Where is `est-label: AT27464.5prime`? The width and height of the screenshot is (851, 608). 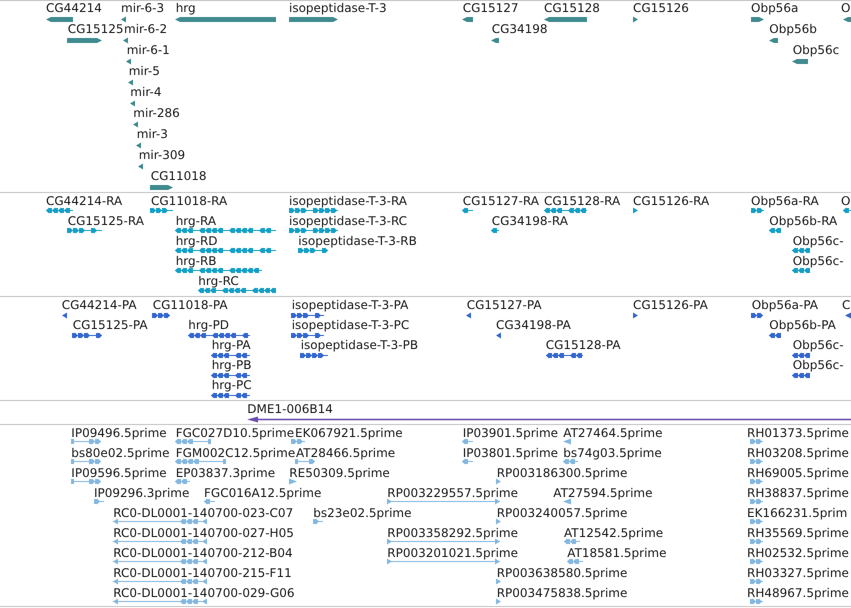 est-label: AT27464.5prime is located at coordinates (612, 433).